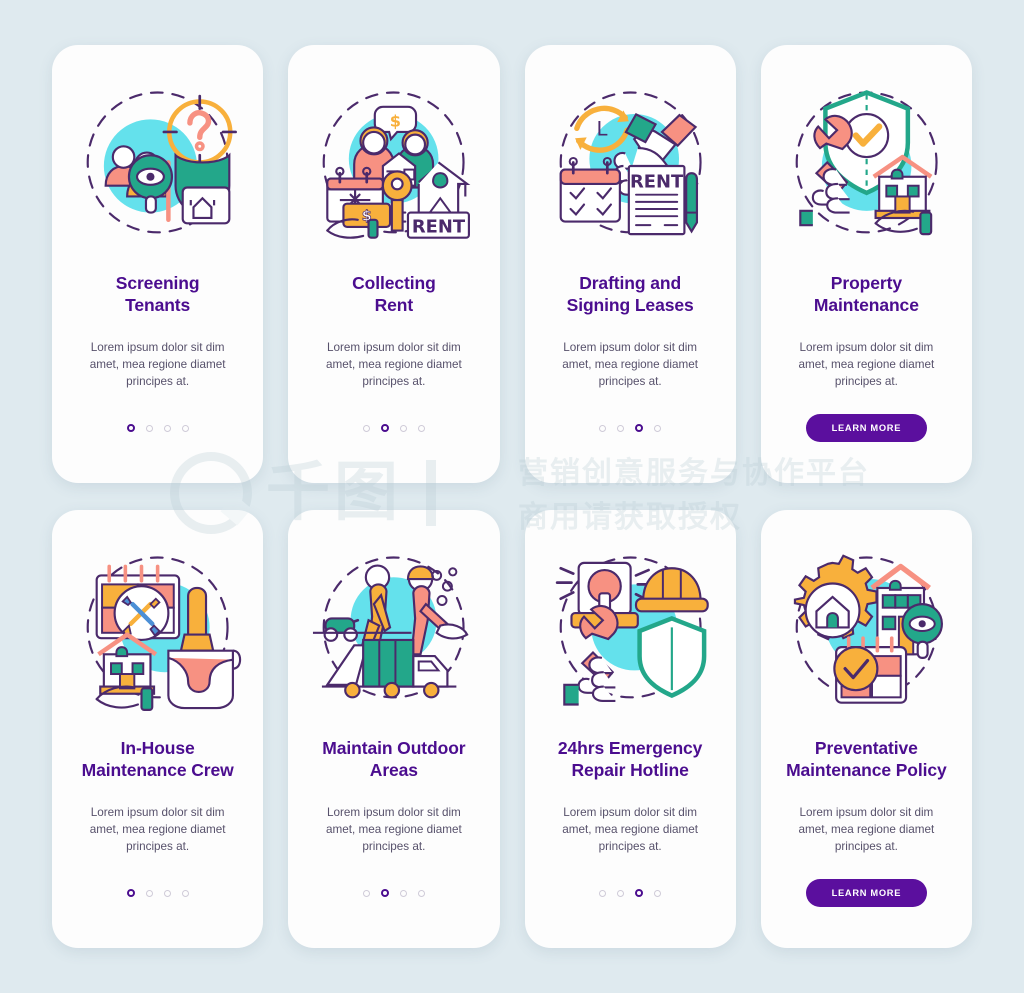 The width and height of the screenshot is (1024, 993). I want to click on card-title: In-House Maintenance Crew, so click(158, 759).